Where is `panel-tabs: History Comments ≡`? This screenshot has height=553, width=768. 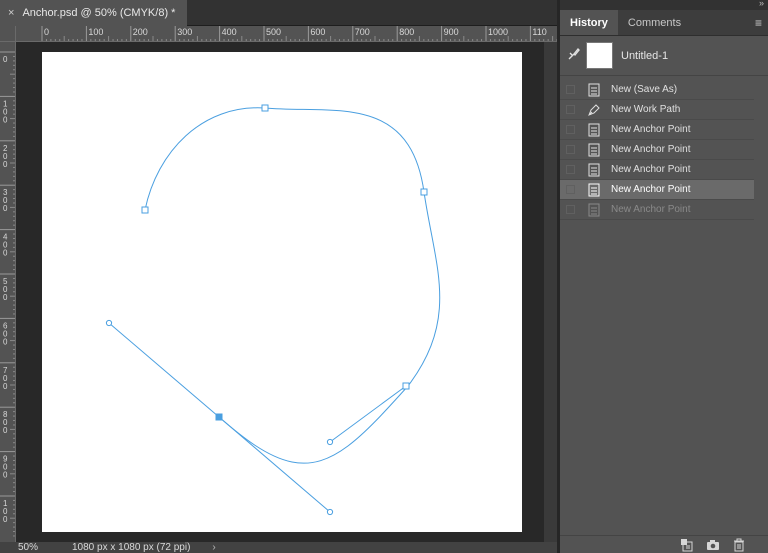 panel-tabs: History Comments ≡ is located at coordinates (664, 23).